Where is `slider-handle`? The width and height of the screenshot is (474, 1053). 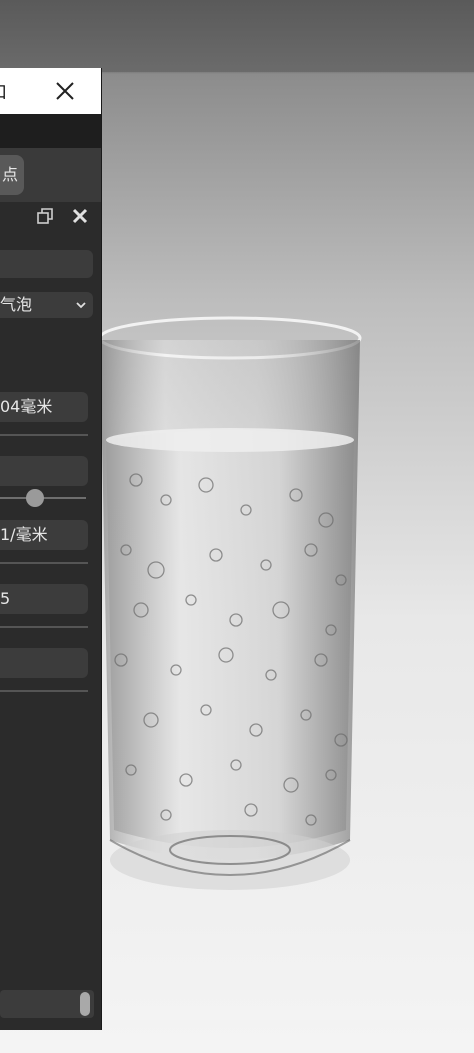 slider-handle is located at coordinates (35, 498).